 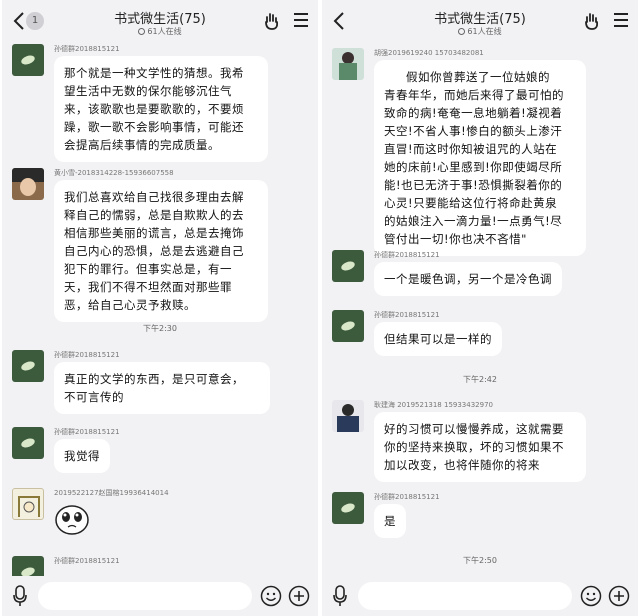 What do you see at coordinates (480, 560) in the screenshot?
I see `timestamp: 下午2:50` at bounding box center [480, 560].